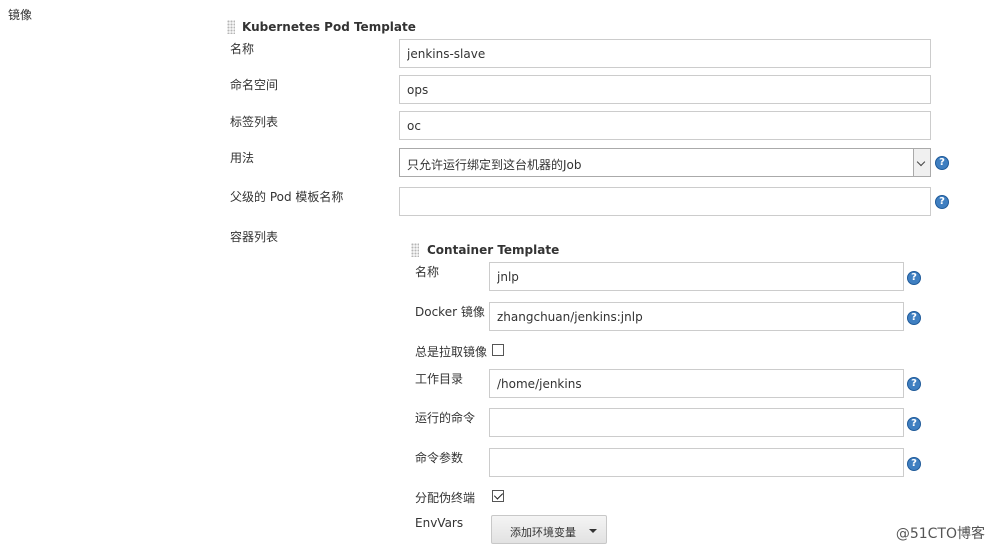 The image size is (991, 547). Describe the element at coordinates (493, 250) in the screenshot. I see `container-template-title: Container Template` at that location.